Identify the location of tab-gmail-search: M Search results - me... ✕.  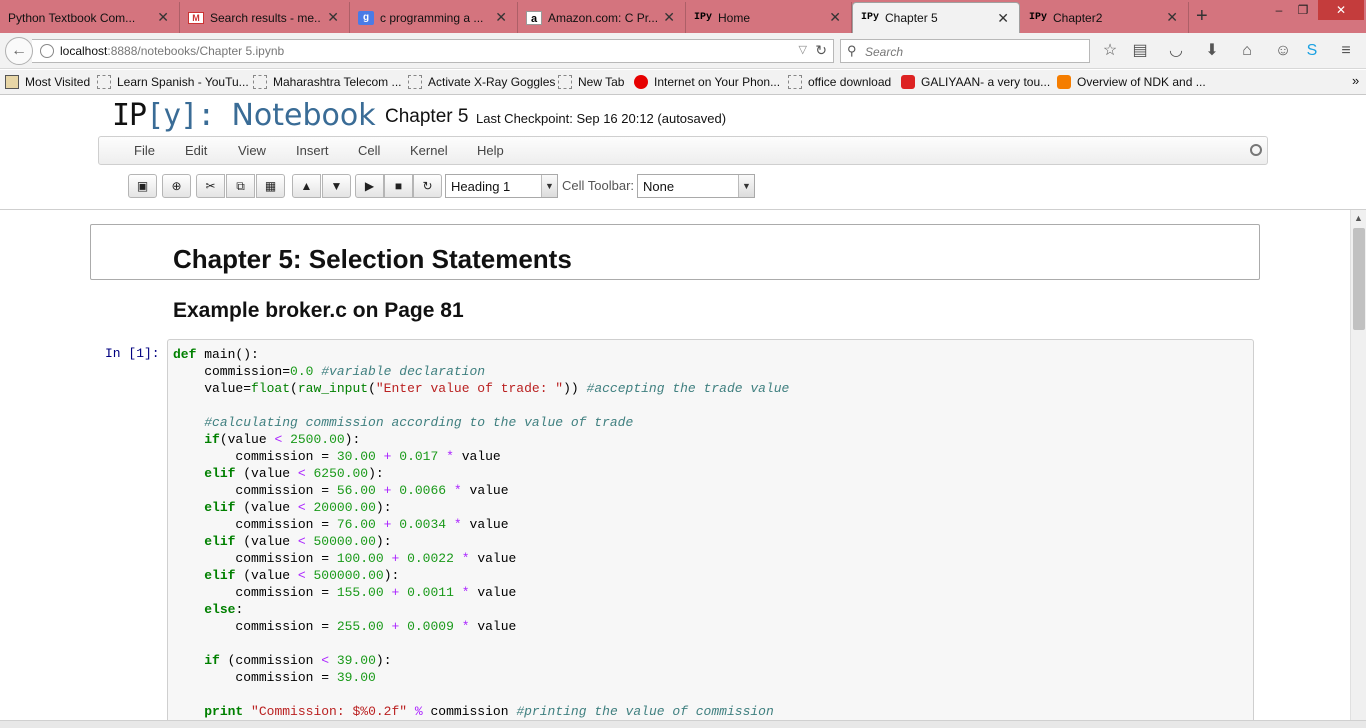
(265, 17).